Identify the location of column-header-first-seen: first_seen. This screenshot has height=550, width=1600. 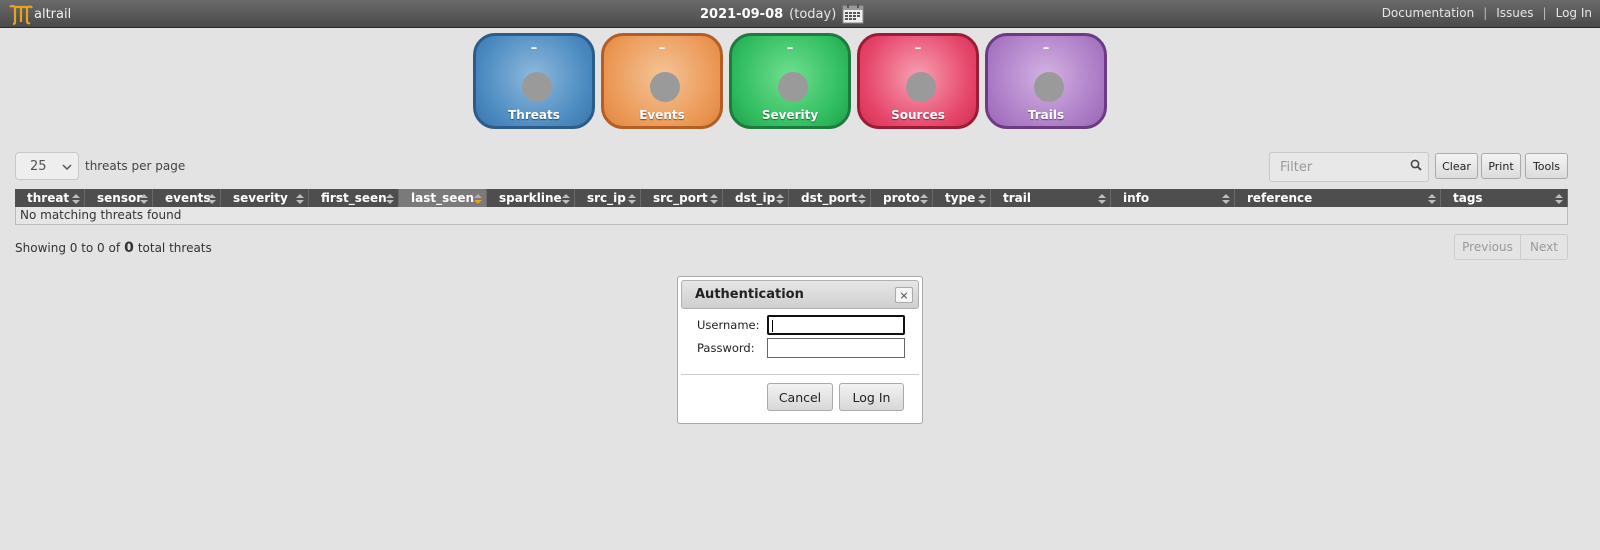
(354, 198).